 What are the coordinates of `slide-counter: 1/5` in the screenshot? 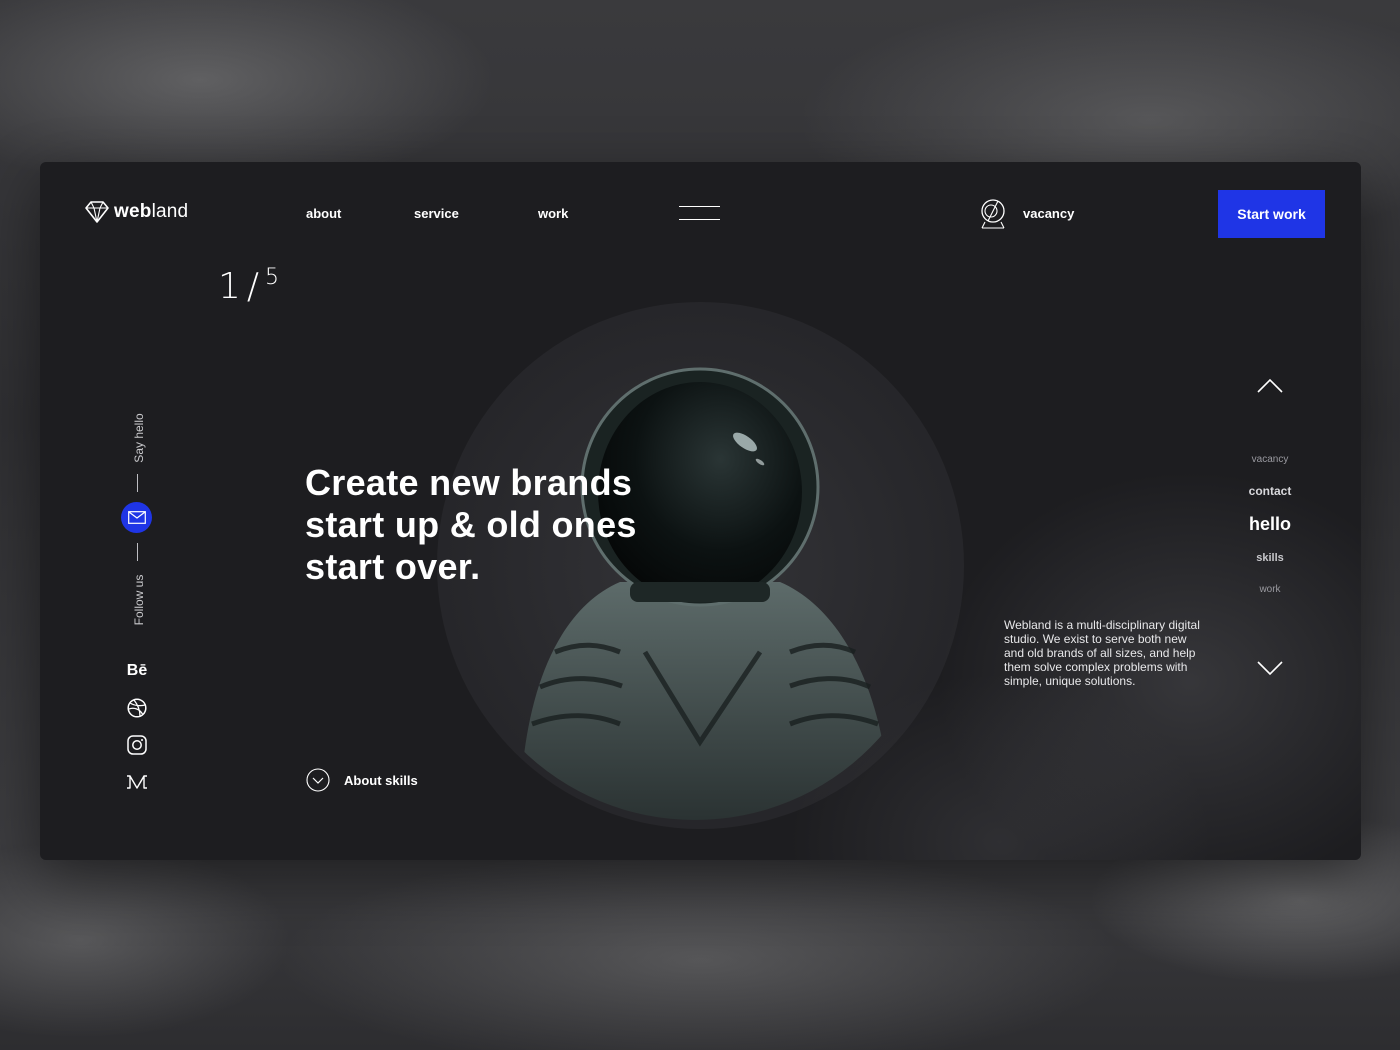 It's located at (249, 286).